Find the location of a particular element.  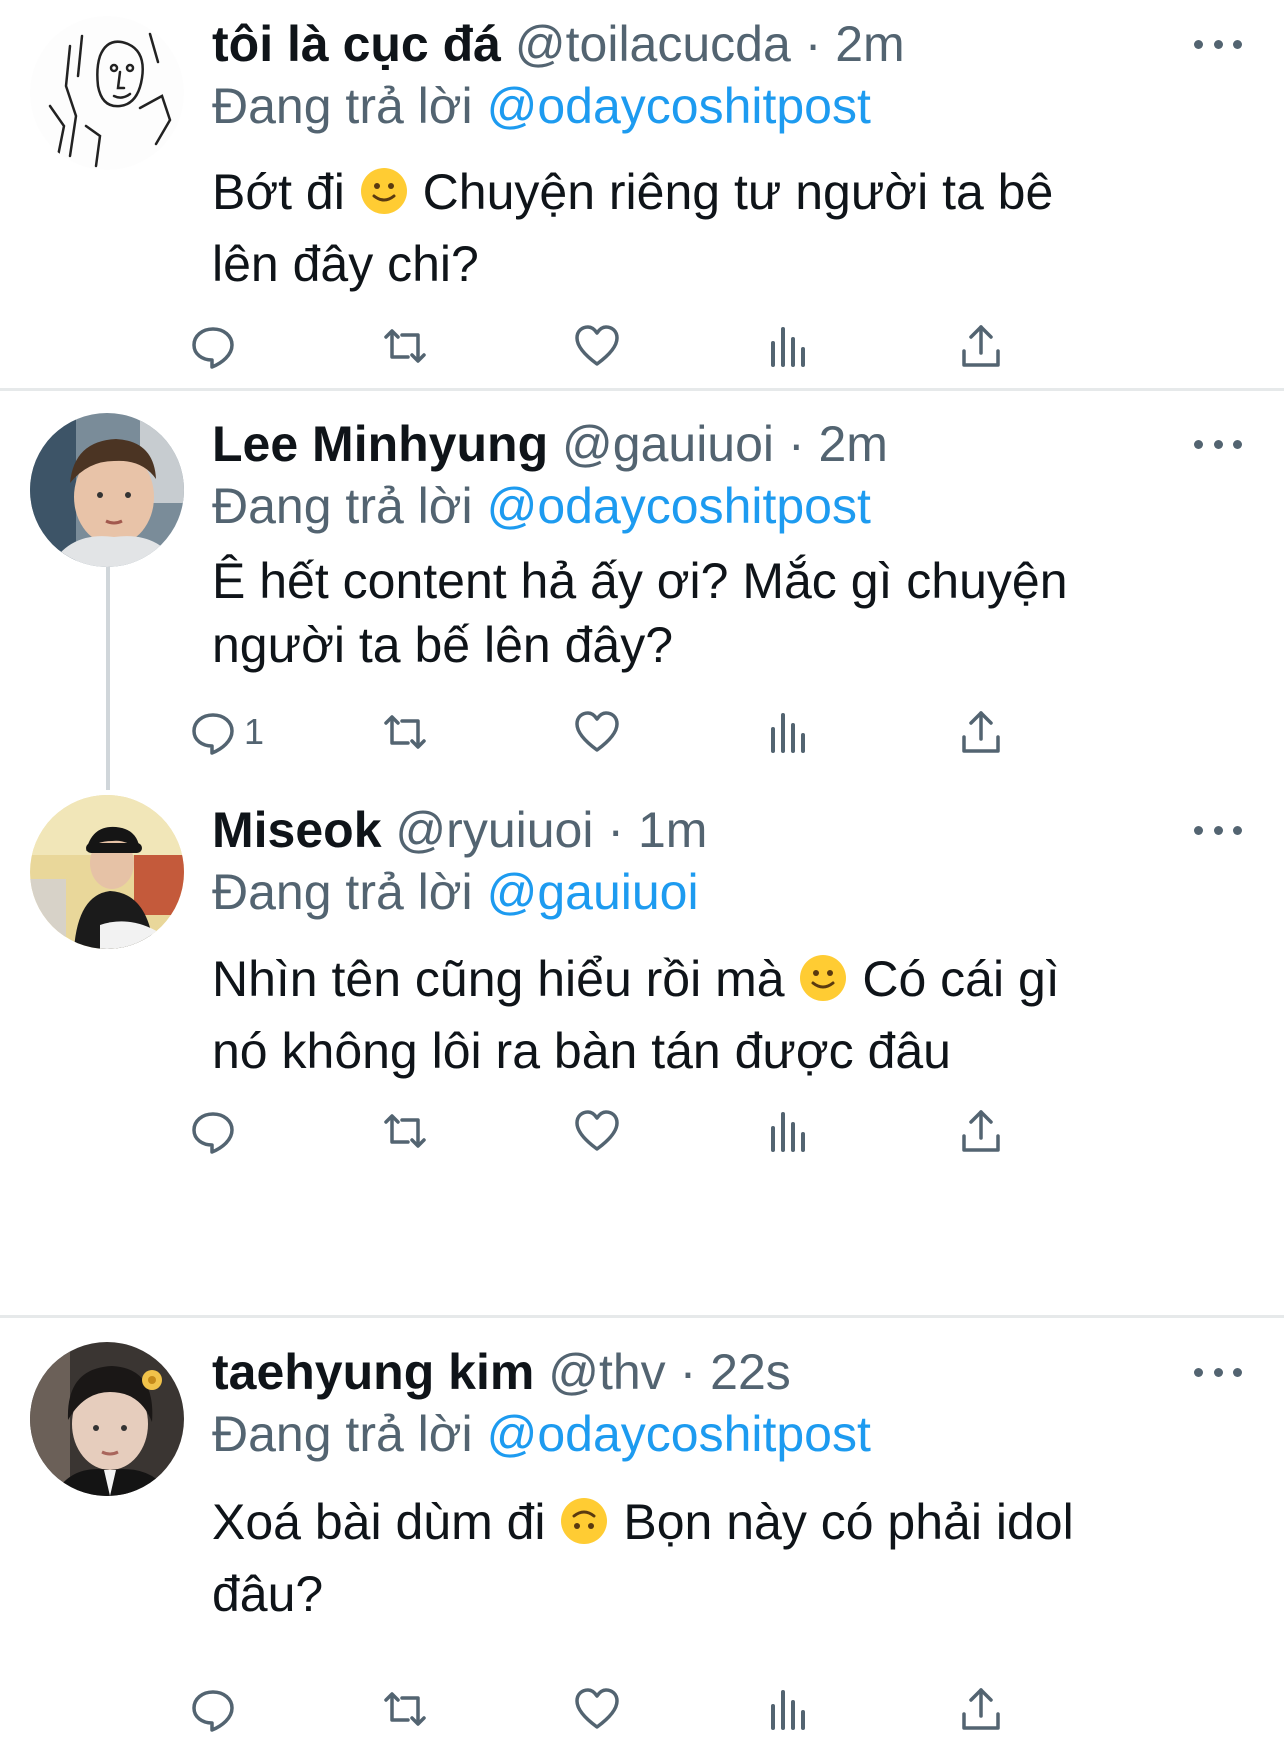

text-segment: nó không lôi ra bàn tán được đâu is located at coordinates (581, 1051).